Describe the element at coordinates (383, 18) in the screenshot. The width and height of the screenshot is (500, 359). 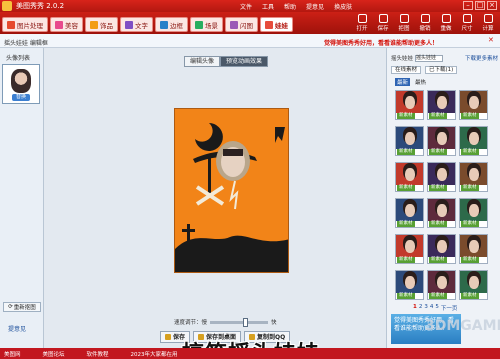
I see `save-icon` at that location.